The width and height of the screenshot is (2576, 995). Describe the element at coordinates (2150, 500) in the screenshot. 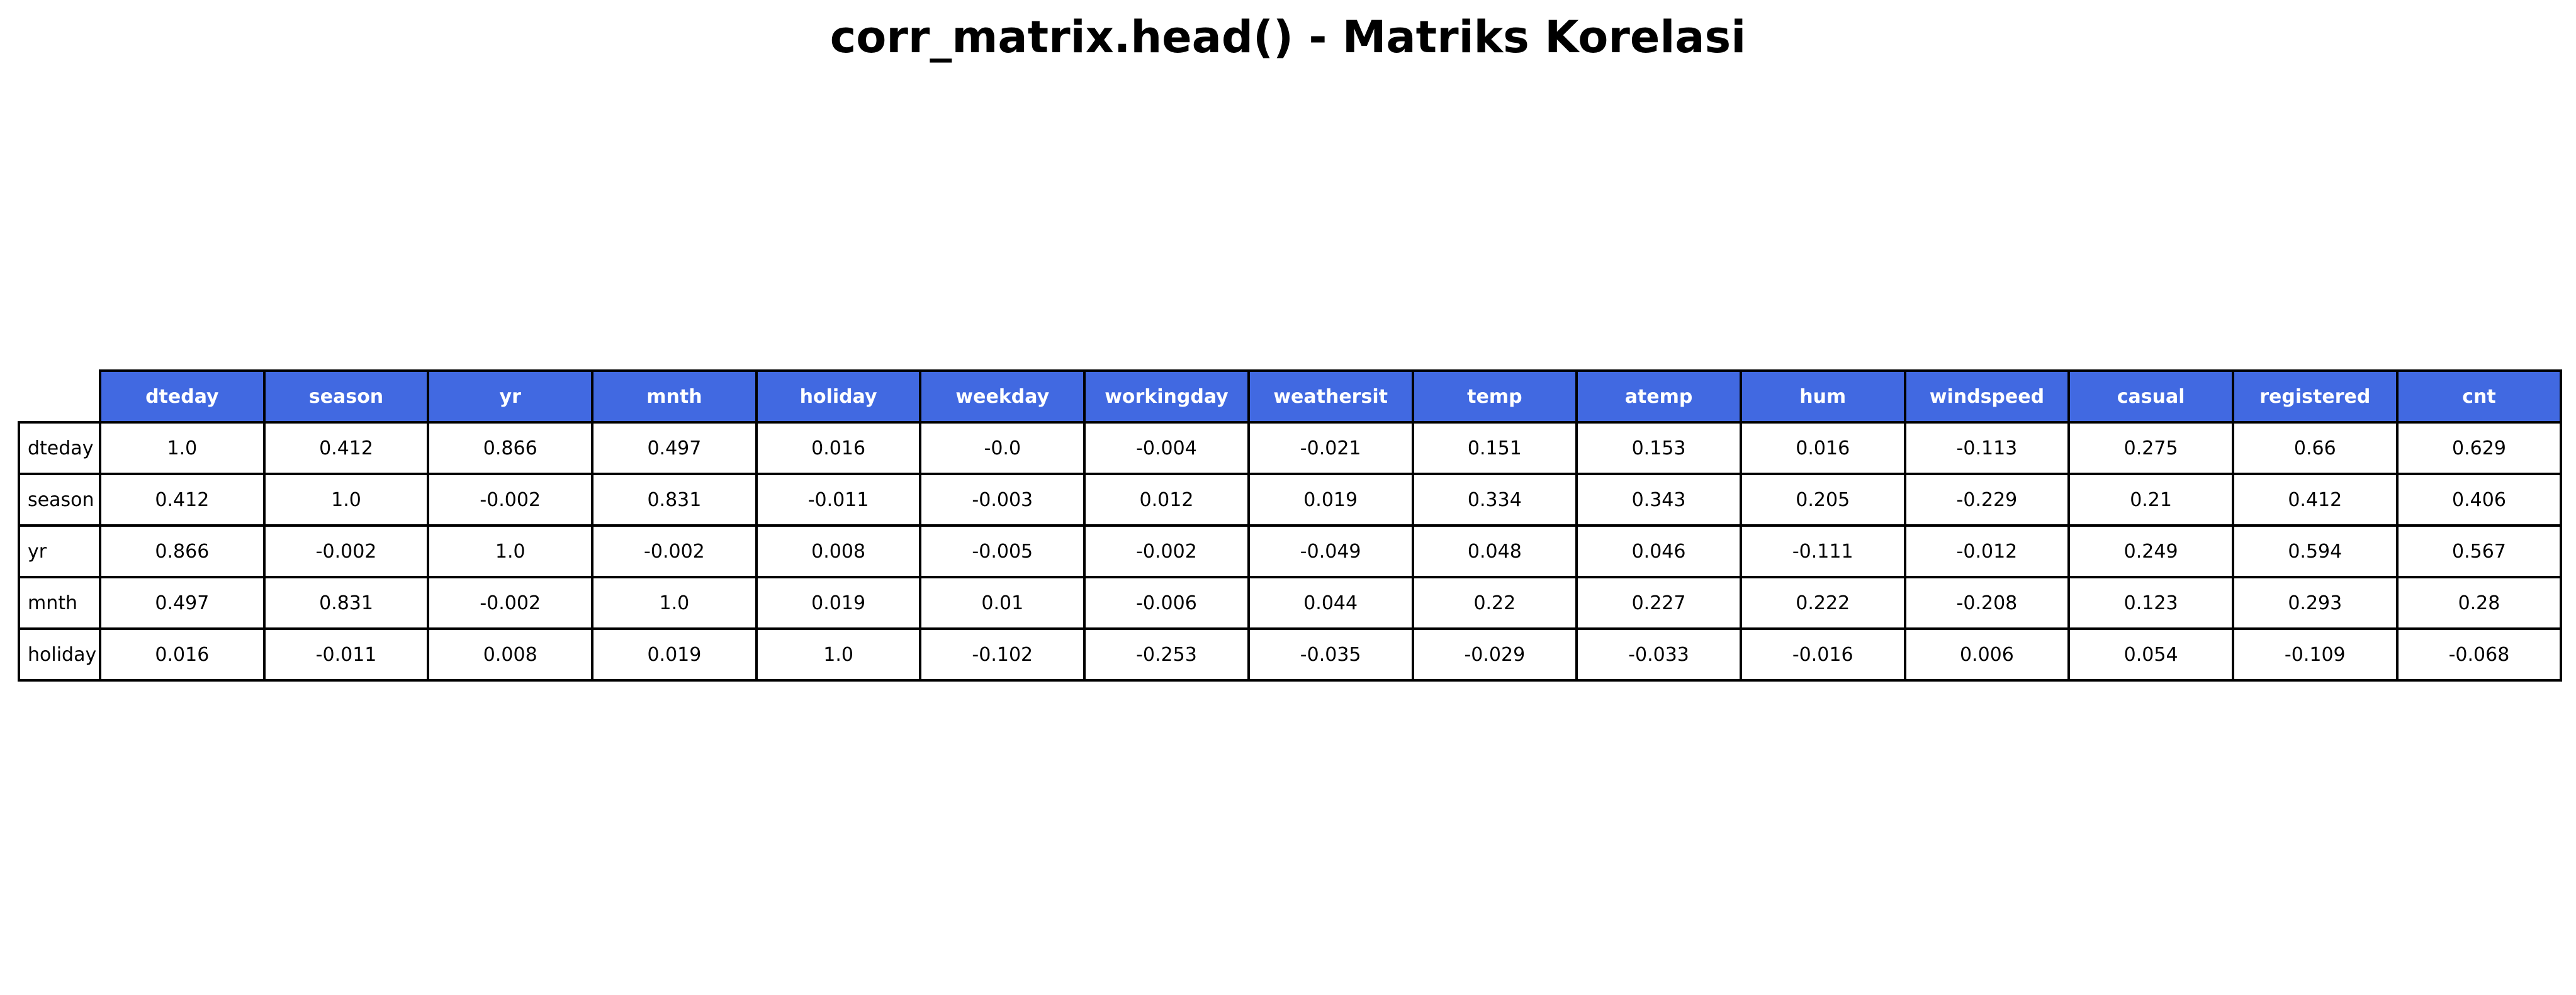

I see `table-cell: 0.21` at that location.